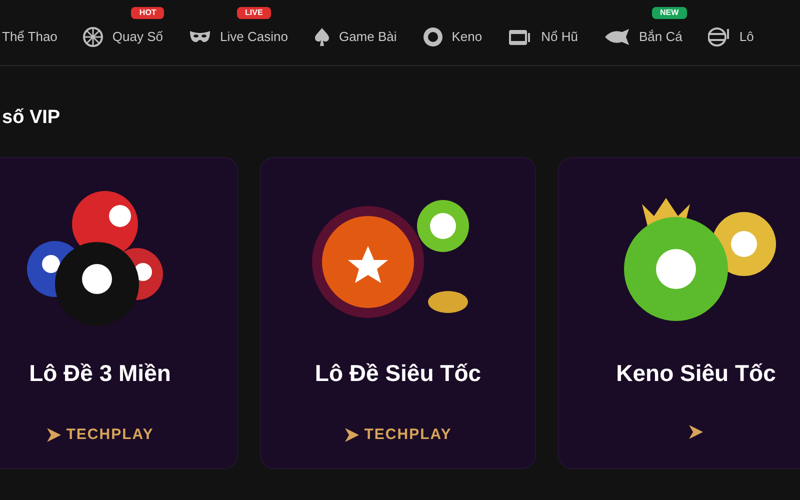 The width and height of the screenshot is (800, 500). I want to click on mask-icon, so click(200, 36).